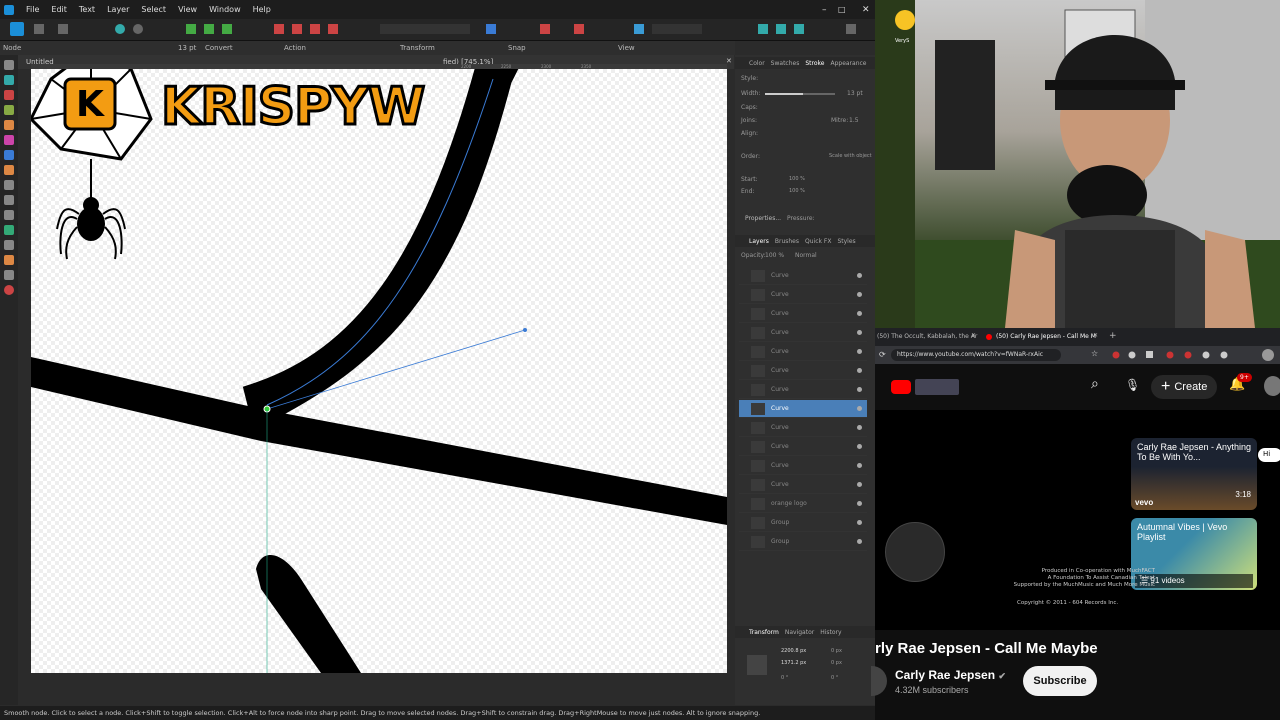 This screenshot has width=1280, height=720. Describe the element at coordinates (187, 9) in the screenshot. I see `menu-view: View` at that location.